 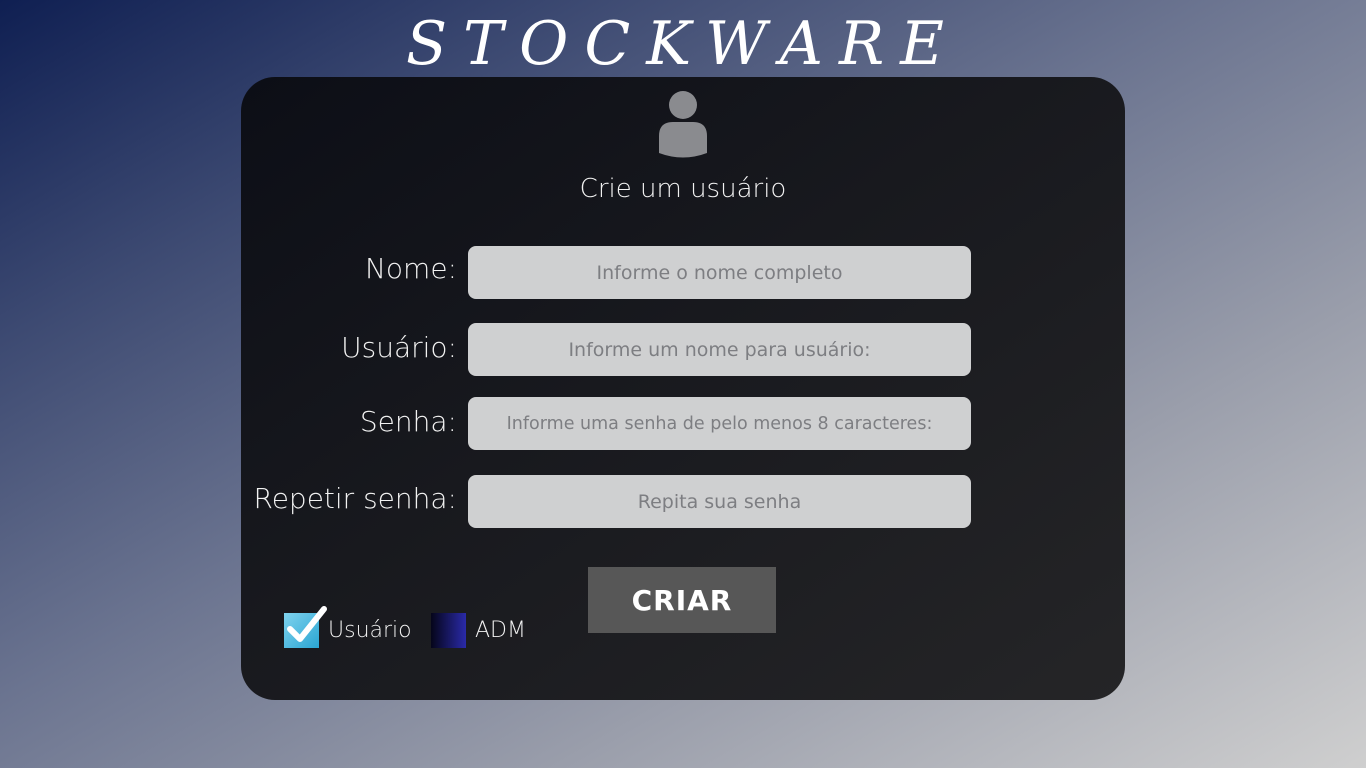 I want to click on role-option-adm: ADM, so click(x=478, y=630).